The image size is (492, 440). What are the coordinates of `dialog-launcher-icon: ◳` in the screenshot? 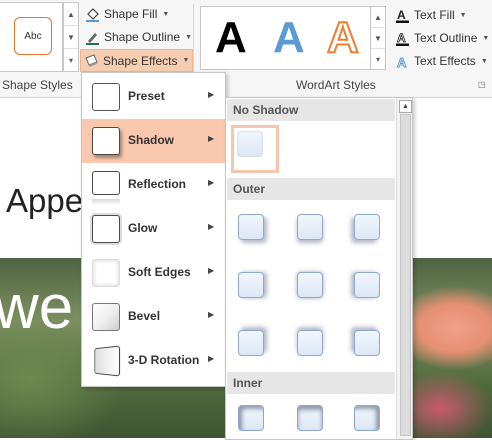 It's located at (482, 84).